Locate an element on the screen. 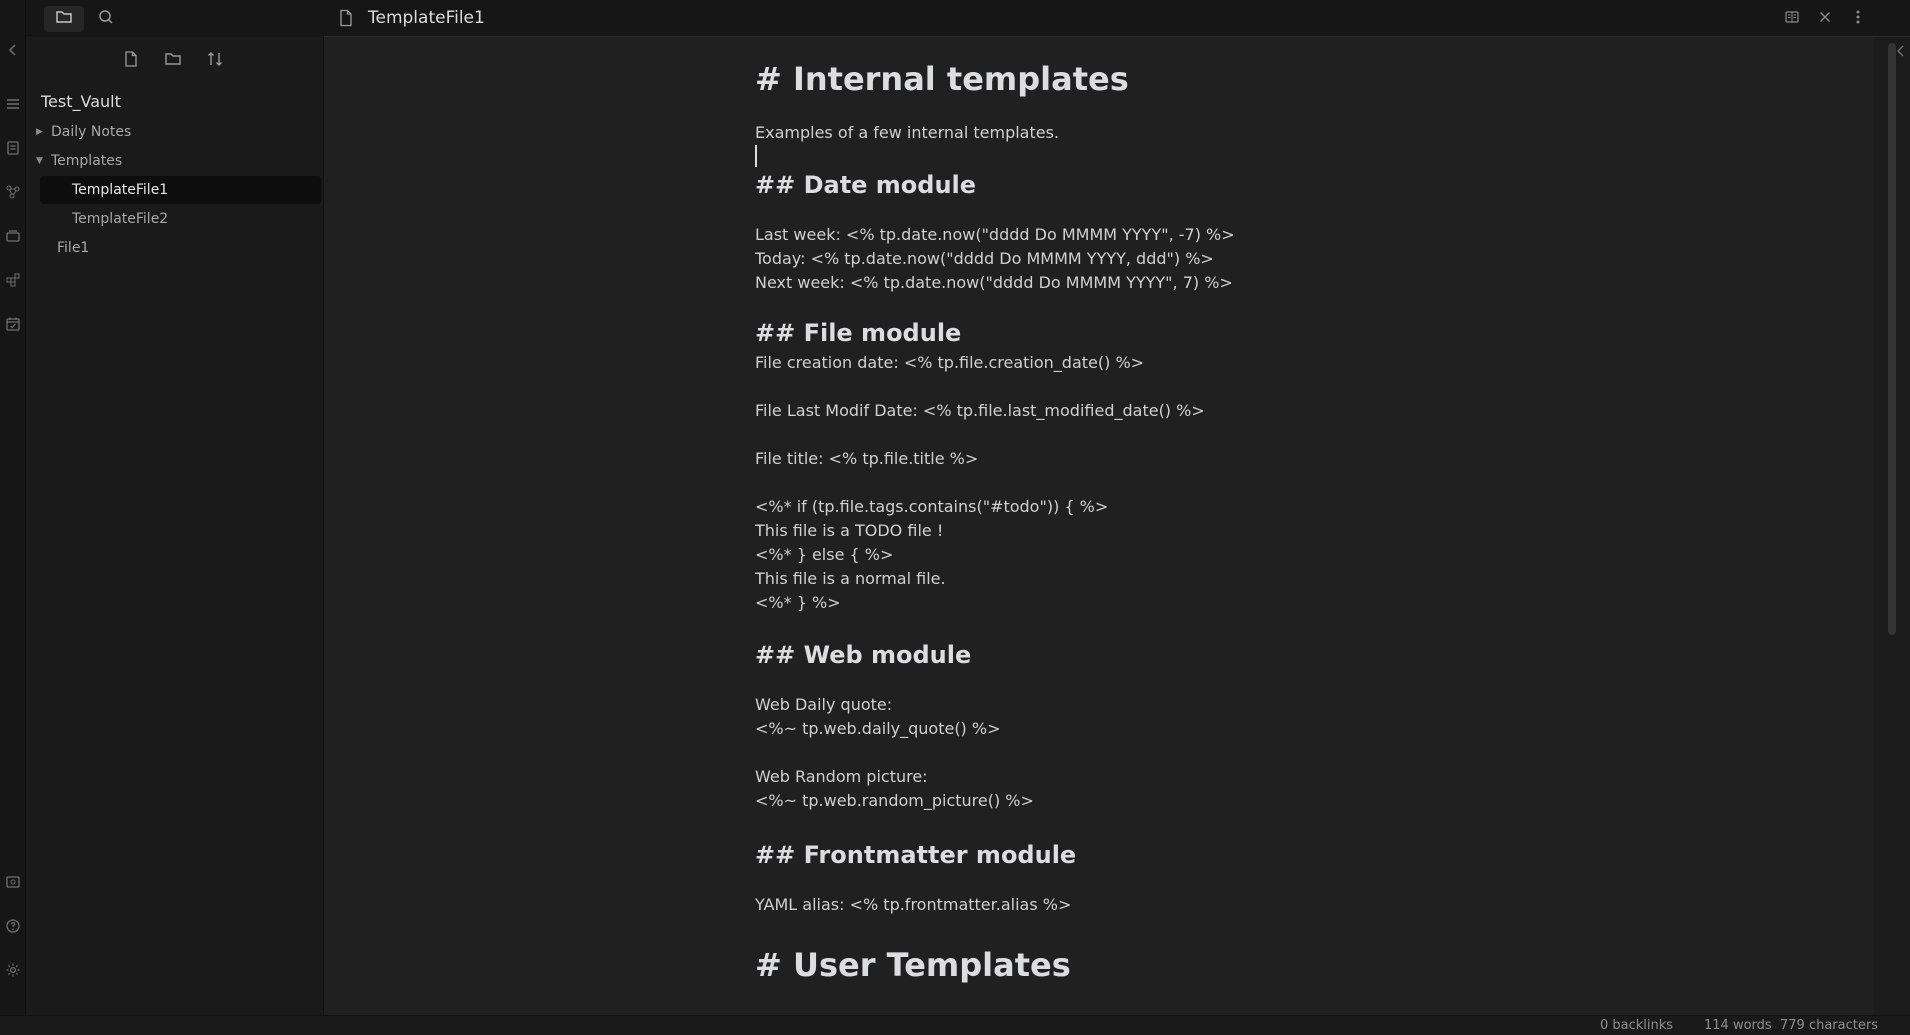 The width and height of the screenshot is (1910, 1035). book-icon is located at coordinates (1792, 19).